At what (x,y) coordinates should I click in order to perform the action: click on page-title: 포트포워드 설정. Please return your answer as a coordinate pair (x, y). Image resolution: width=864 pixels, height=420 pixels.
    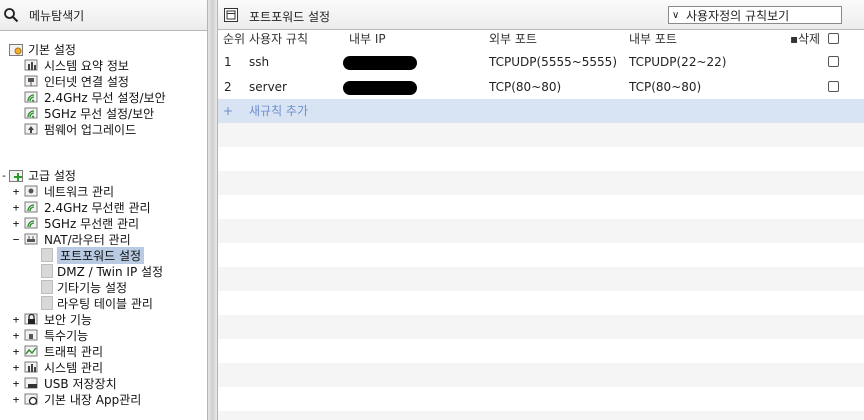
    Looking at the image, I should click on (290, 17).